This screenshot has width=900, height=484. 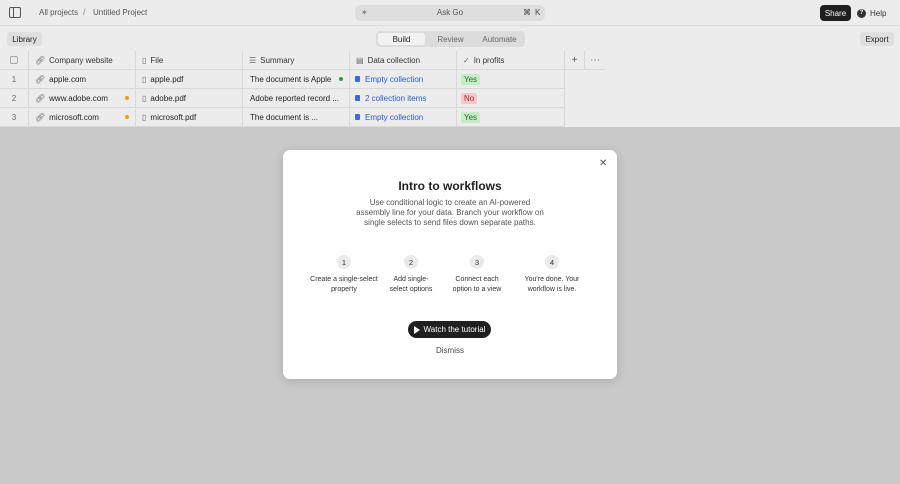 What do you see at coordinates (411, 262) in the screenshot?
I see `step-number: 2` at bounding box center [411, 262].